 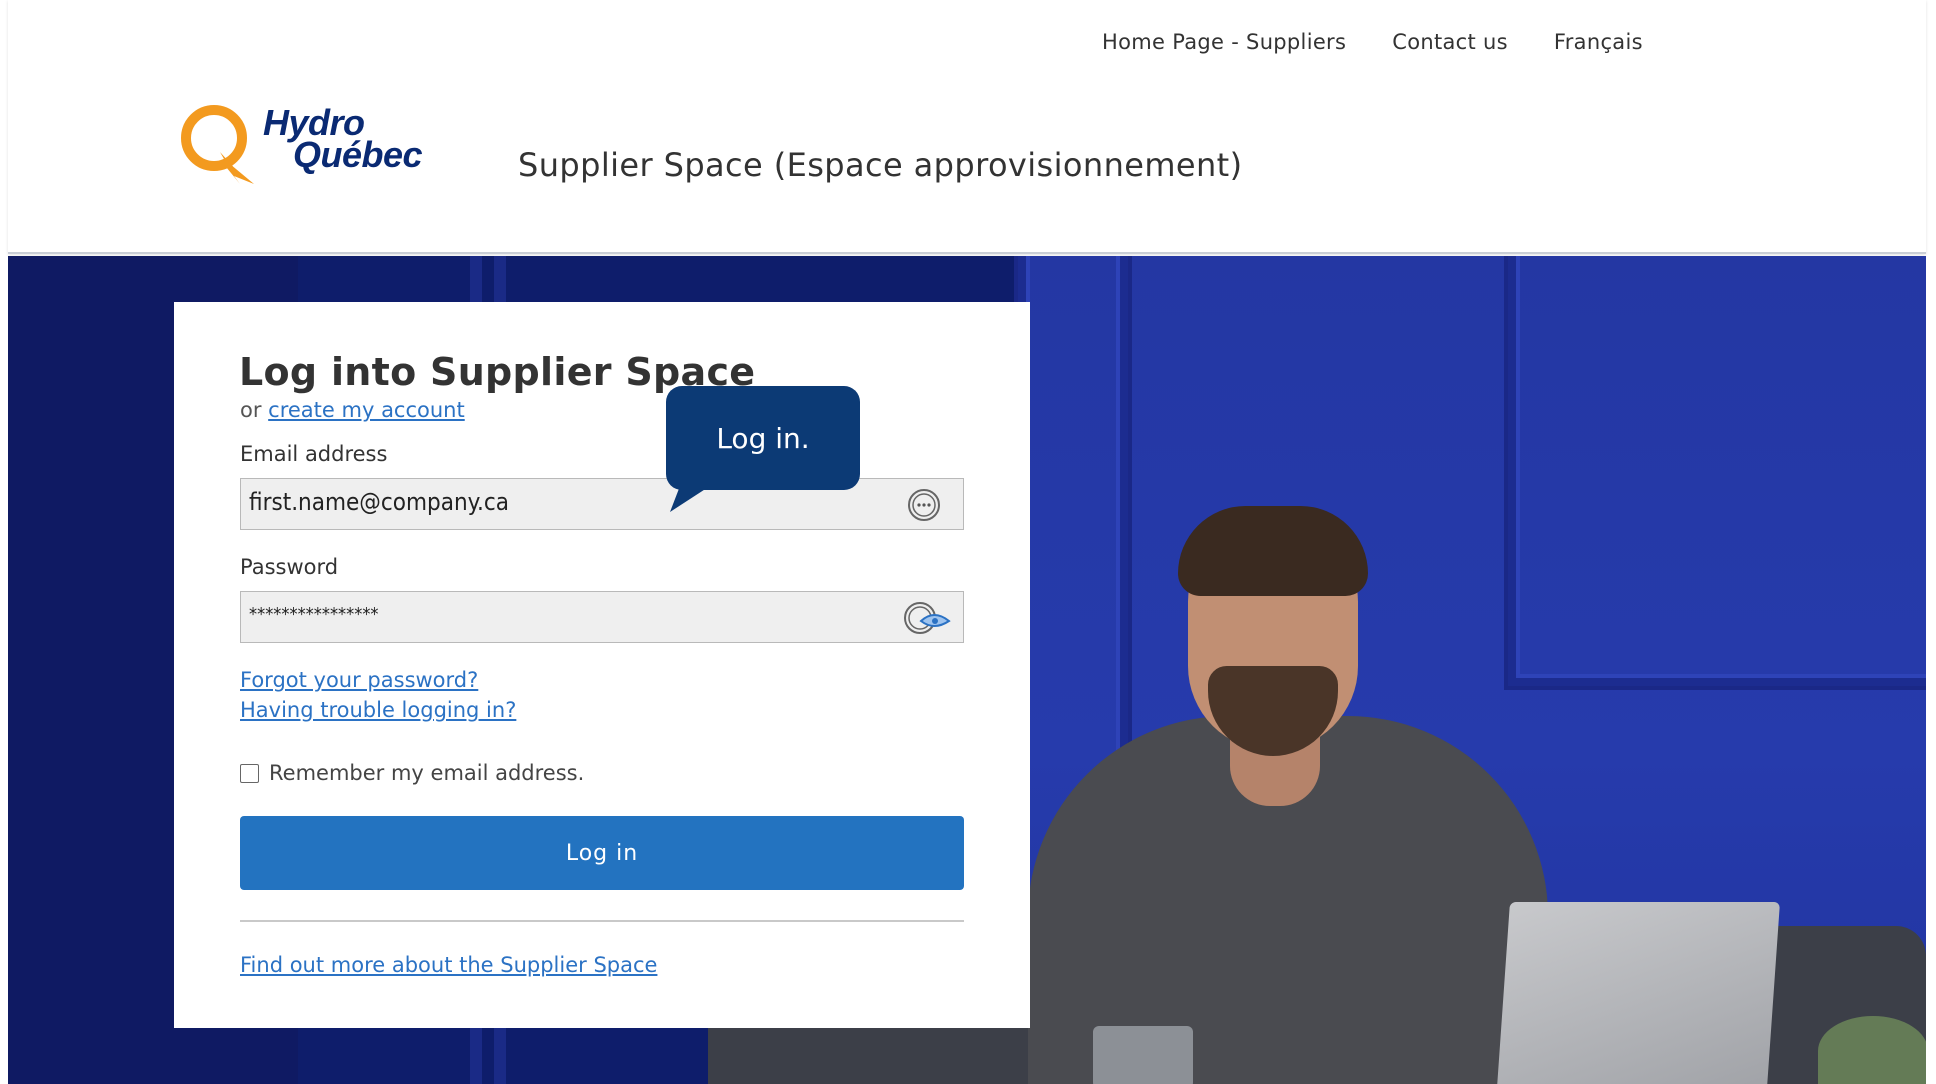 What do you see at coordinates (602, 617) in the screenshot?
I see `password-field: ****************` at bounding box center [602, 617].